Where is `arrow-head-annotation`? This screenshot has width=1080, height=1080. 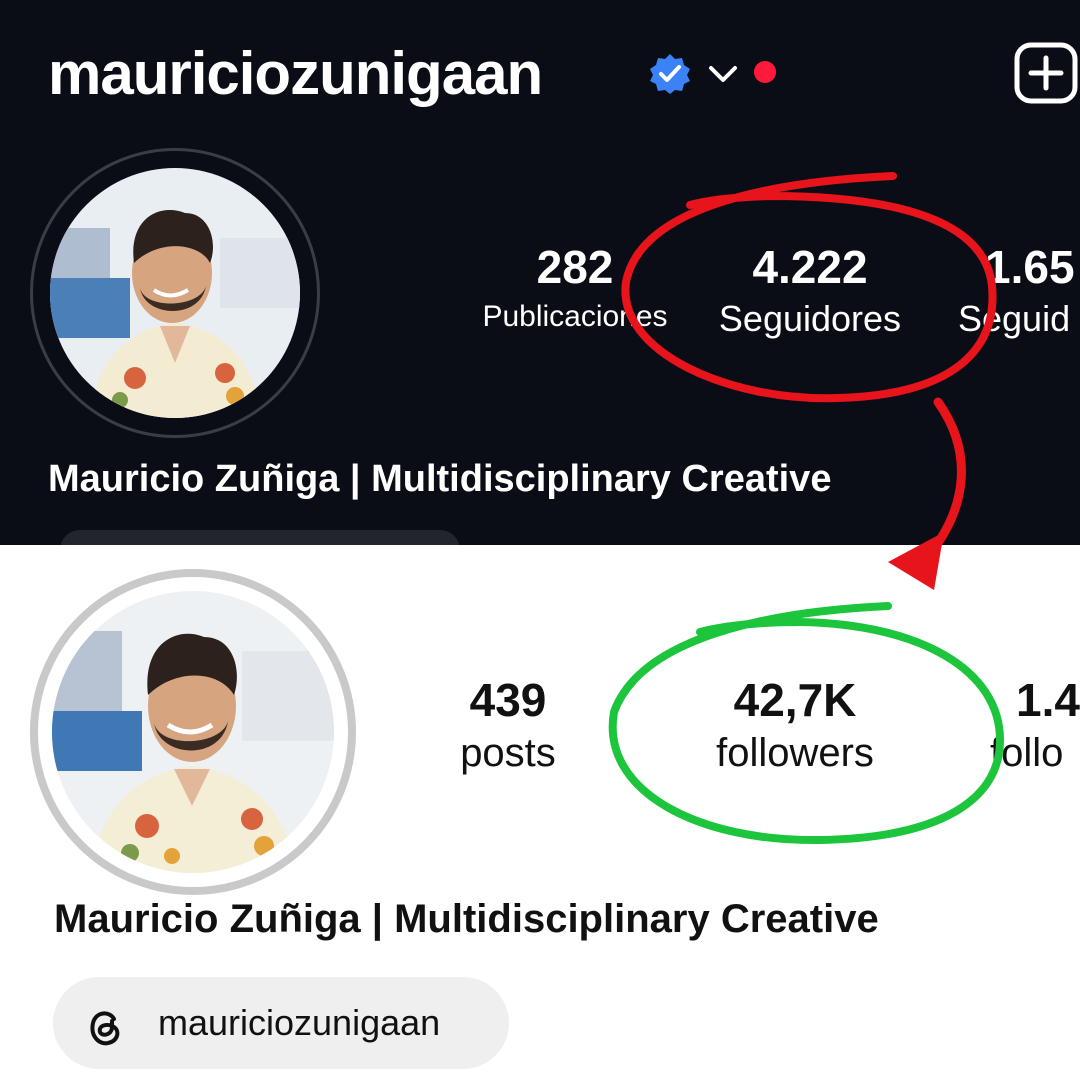
arrow-head-annotation is located at coordinates (916, 561).